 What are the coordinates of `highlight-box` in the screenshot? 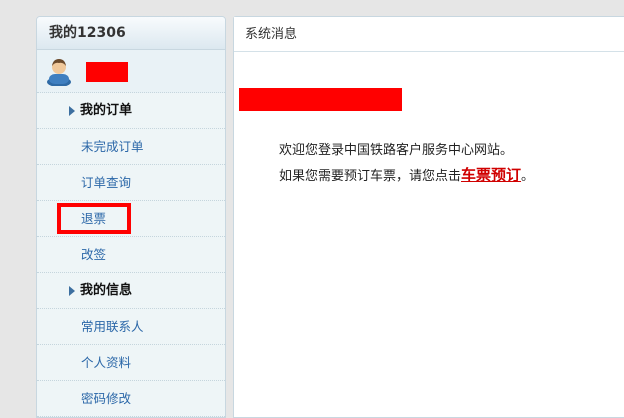 It's located at (94, 218).